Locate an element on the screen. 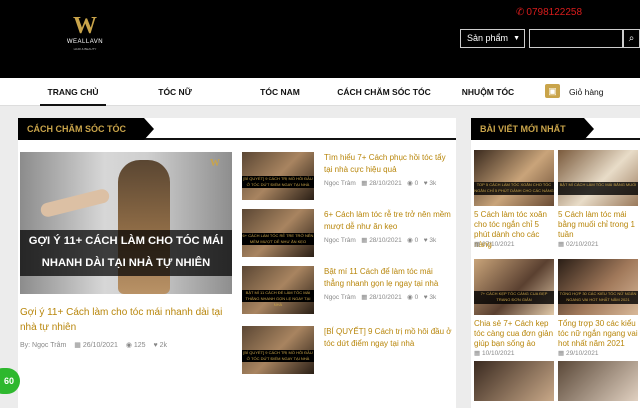 The height and width of the screenshot is (408, 640). hand-illustration is located at coordinates (75, 203).